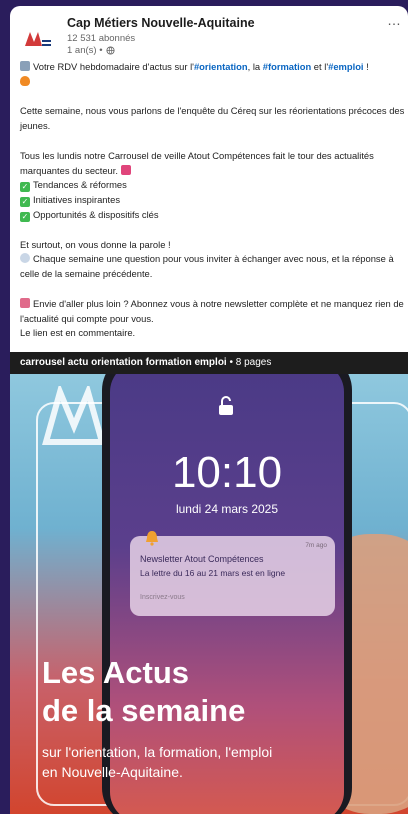  What do you see at coordinates (25, 302) in the screenshot?
I see `inbox-icon` at bounding box center [25, 302].